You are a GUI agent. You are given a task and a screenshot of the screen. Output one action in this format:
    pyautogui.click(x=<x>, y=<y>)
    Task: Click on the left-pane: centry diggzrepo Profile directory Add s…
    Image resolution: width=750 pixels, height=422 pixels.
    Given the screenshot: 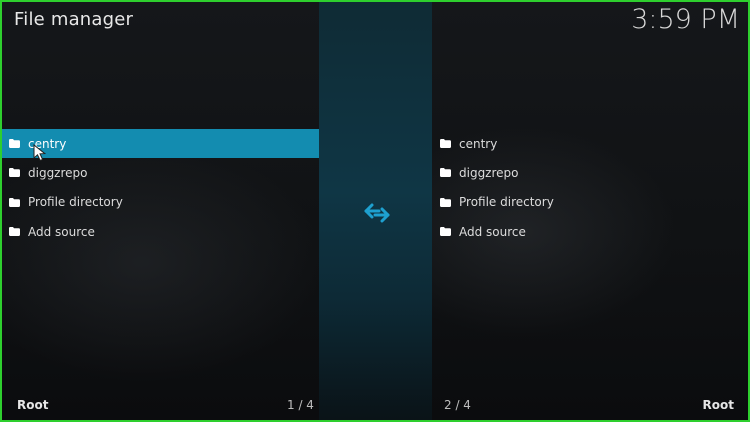 What is the action you would take?
    pyautogui.click(x=160, y=187)
    